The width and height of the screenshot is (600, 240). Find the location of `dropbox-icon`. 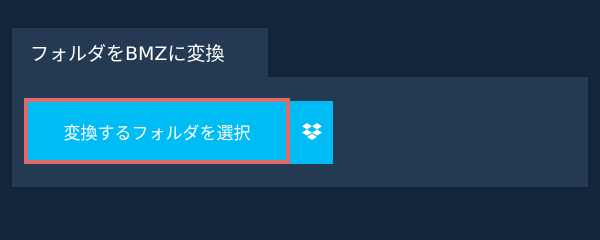

dropbox-icon is located at coordinates (311, 133).